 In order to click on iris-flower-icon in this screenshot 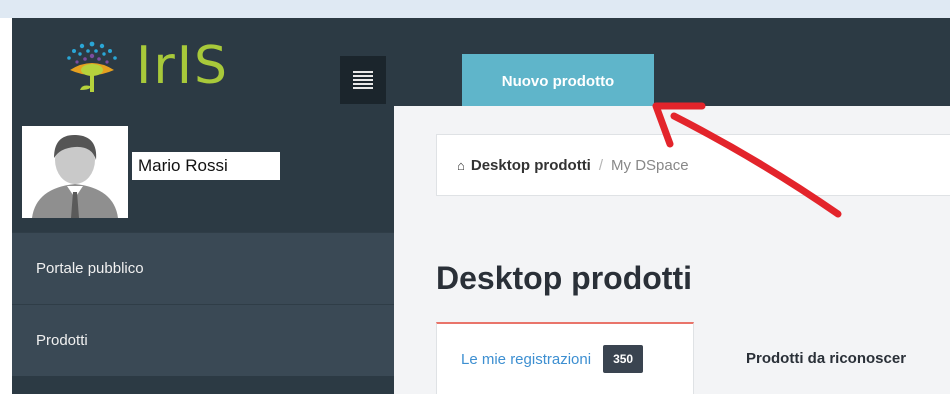, I will do `click(92, 66)`.